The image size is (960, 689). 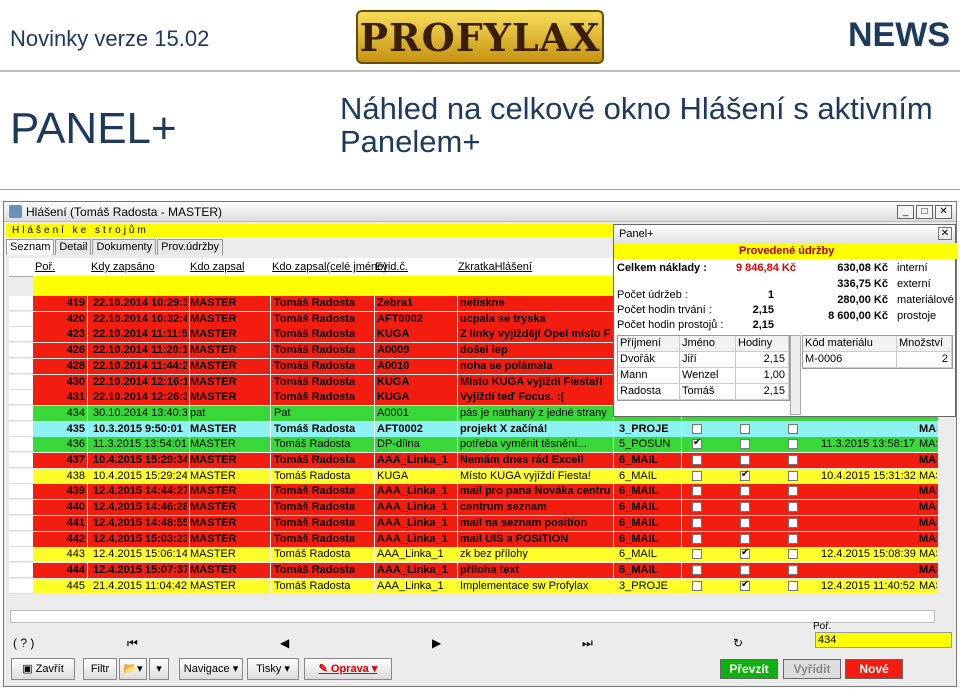 What do you see at coordinates (23, 643) in the screenshot?
I see `help-label: ( ? )` at bounding box center [23, 643].